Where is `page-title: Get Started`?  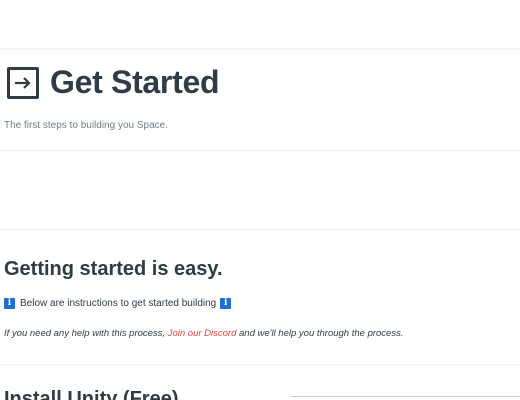 page-title: Get Started is located at coordinates (135, 82).